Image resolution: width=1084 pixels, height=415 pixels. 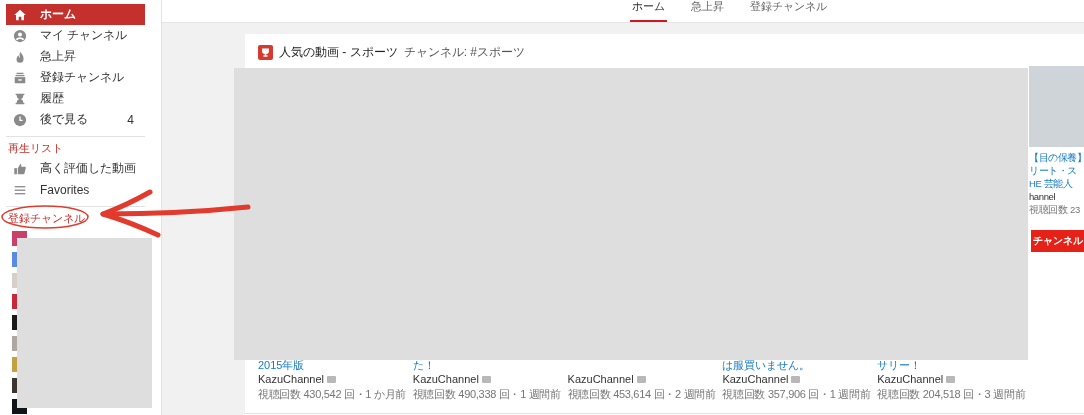 I want to click on trophy-icon, so click(x=265, y=52).